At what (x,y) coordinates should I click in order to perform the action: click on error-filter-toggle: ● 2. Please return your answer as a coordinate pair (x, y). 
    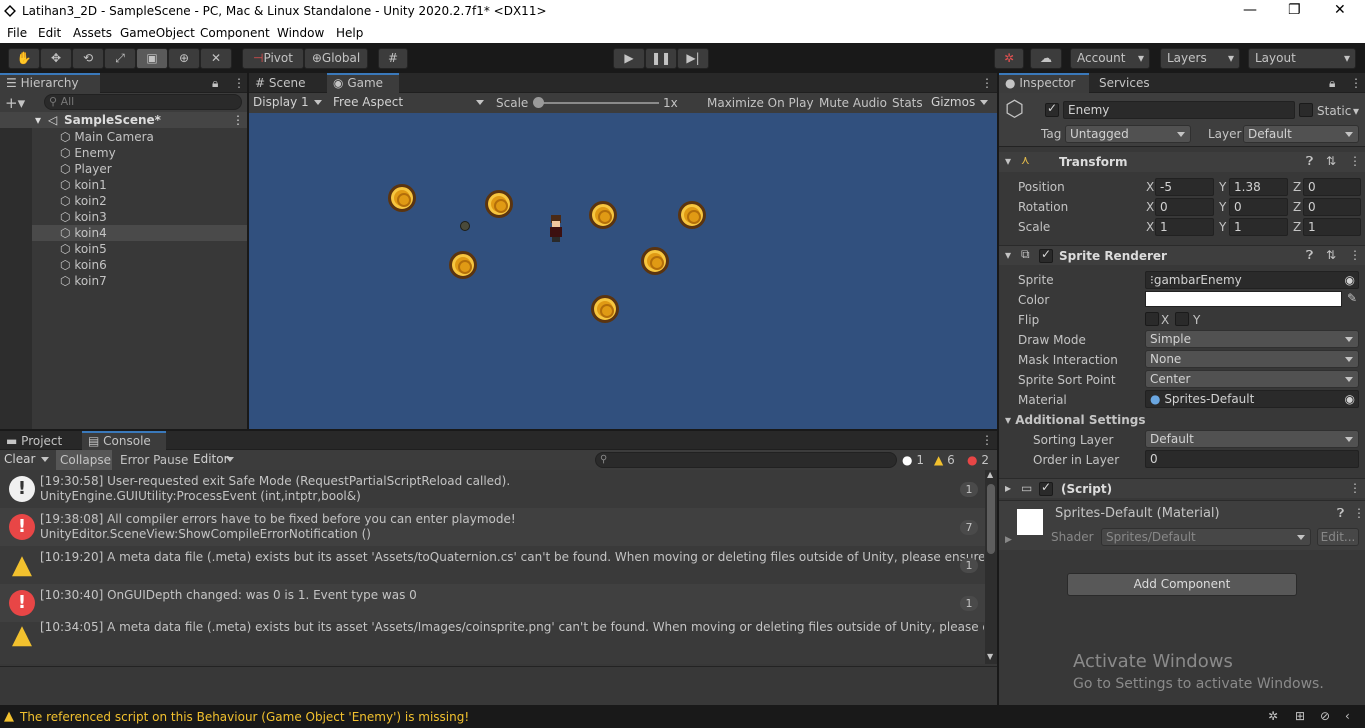
    Looking at the image, I should click on (978, 460).